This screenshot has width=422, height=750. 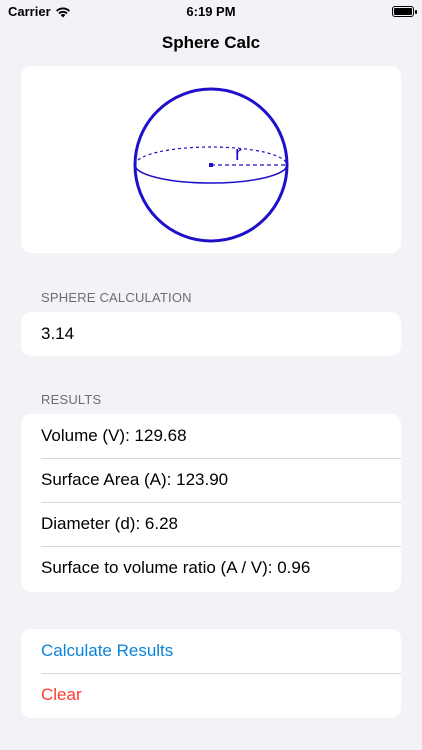 I want to click on radius-label: r, so click(x=238, y=154).